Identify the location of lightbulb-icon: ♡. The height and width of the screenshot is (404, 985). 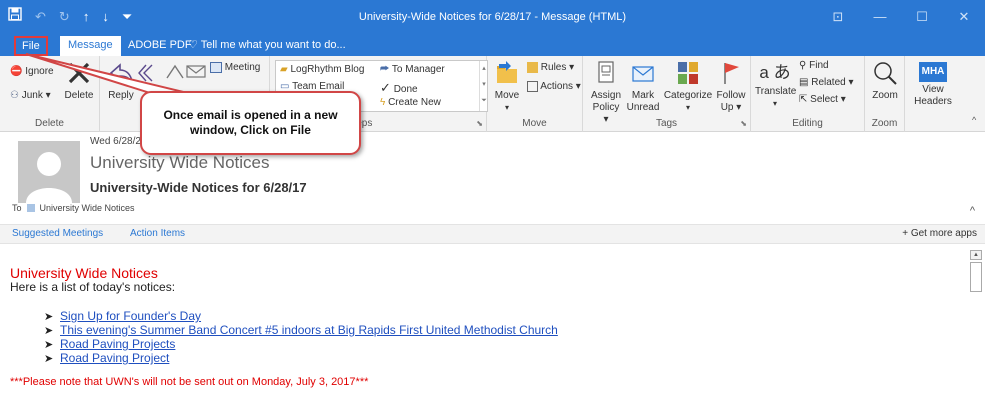
(194, 45).